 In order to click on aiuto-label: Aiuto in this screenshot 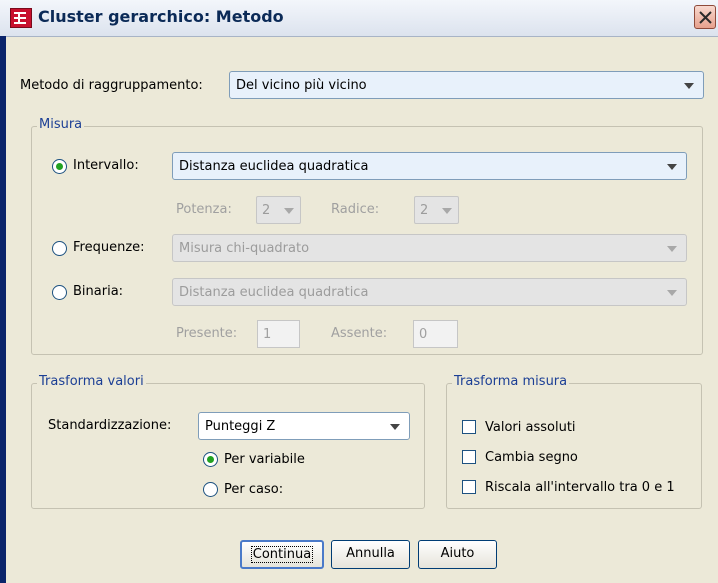, I will do `click(457, 553)`.